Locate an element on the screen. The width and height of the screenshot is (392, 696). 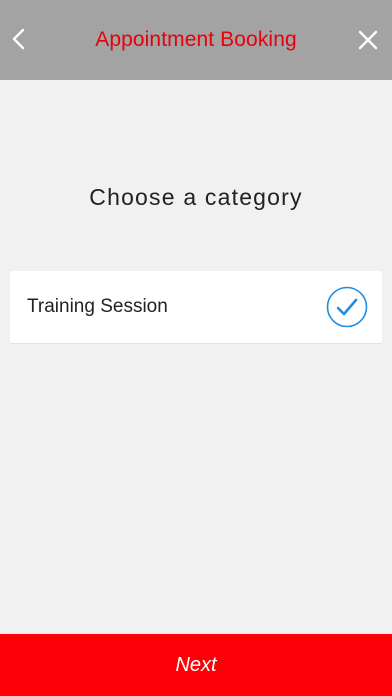
checkmark-circle-icon is located at coordinates (347, 307).